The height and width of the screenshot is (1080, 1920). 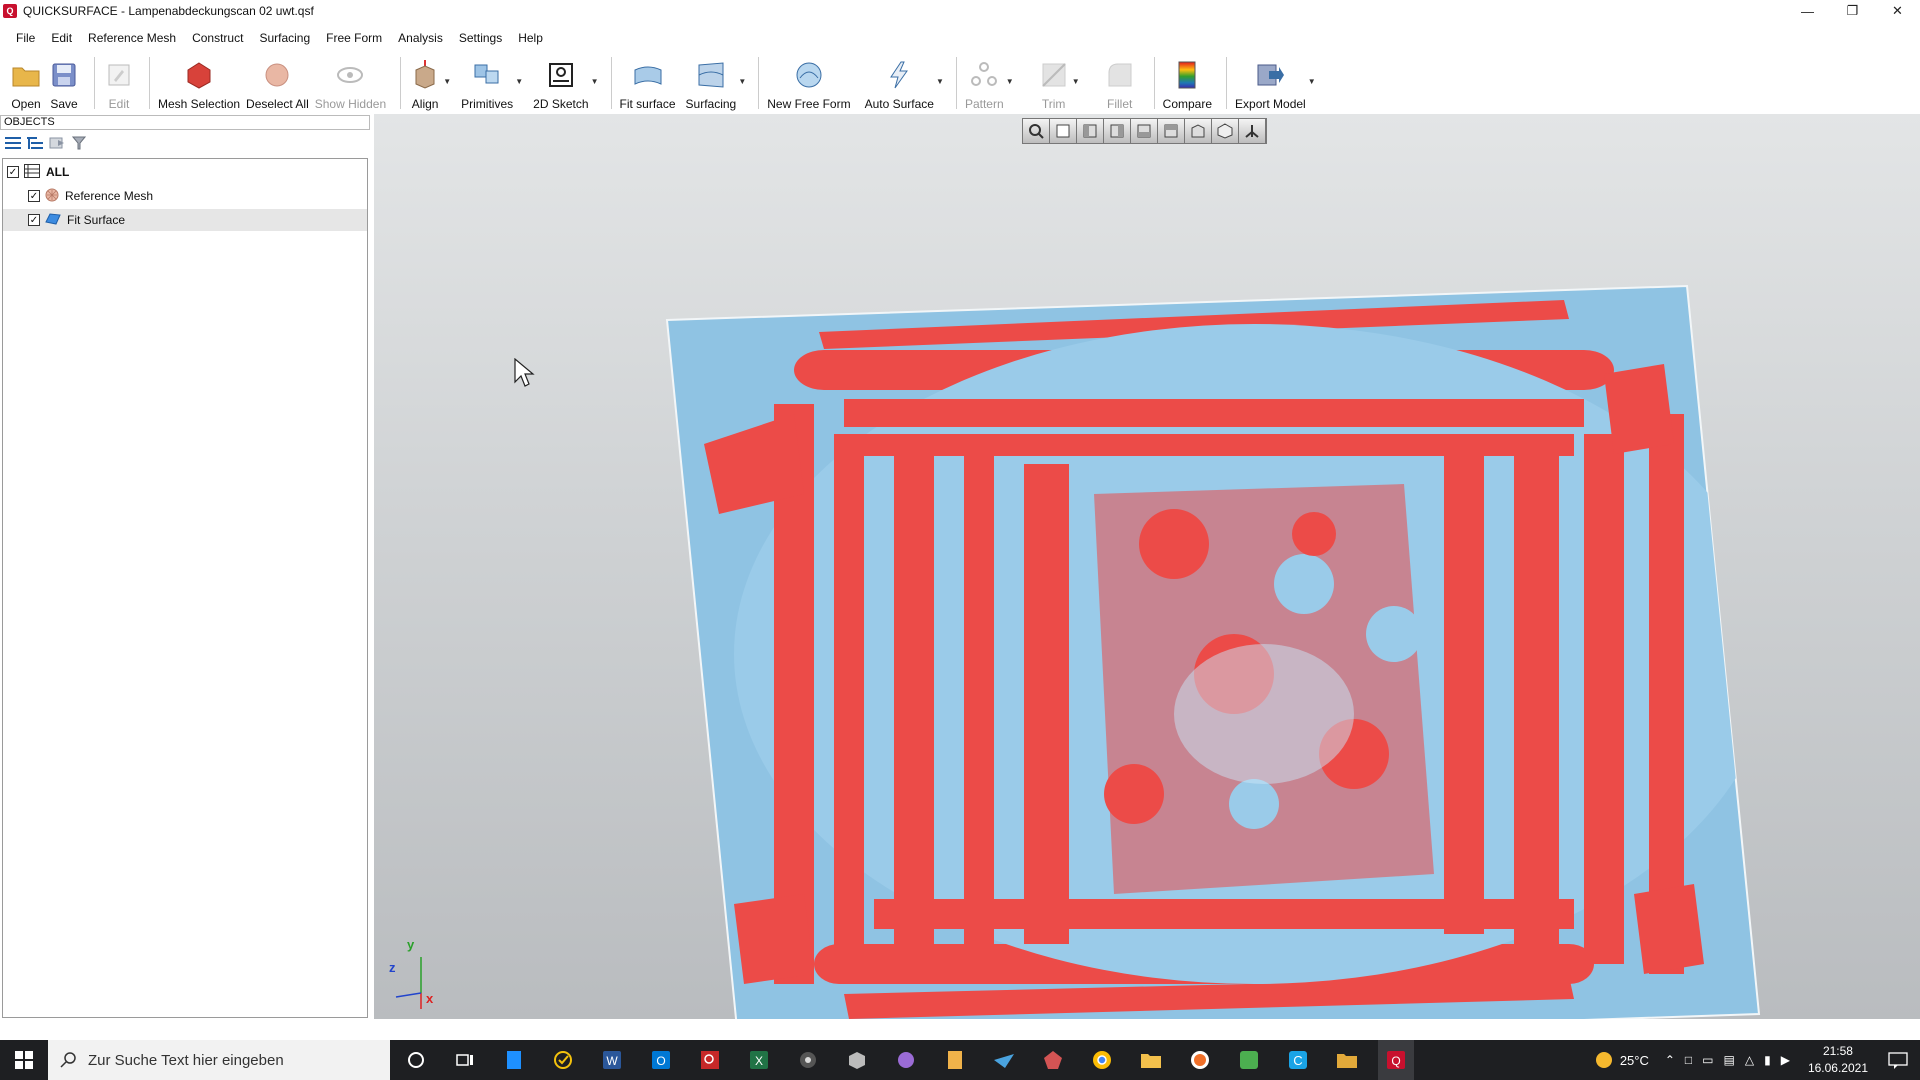 What do you see at coordinates (648, 82) in the screenshot?
I see `fit-surface-button: Fit surface` at bounding box center [648, 82].